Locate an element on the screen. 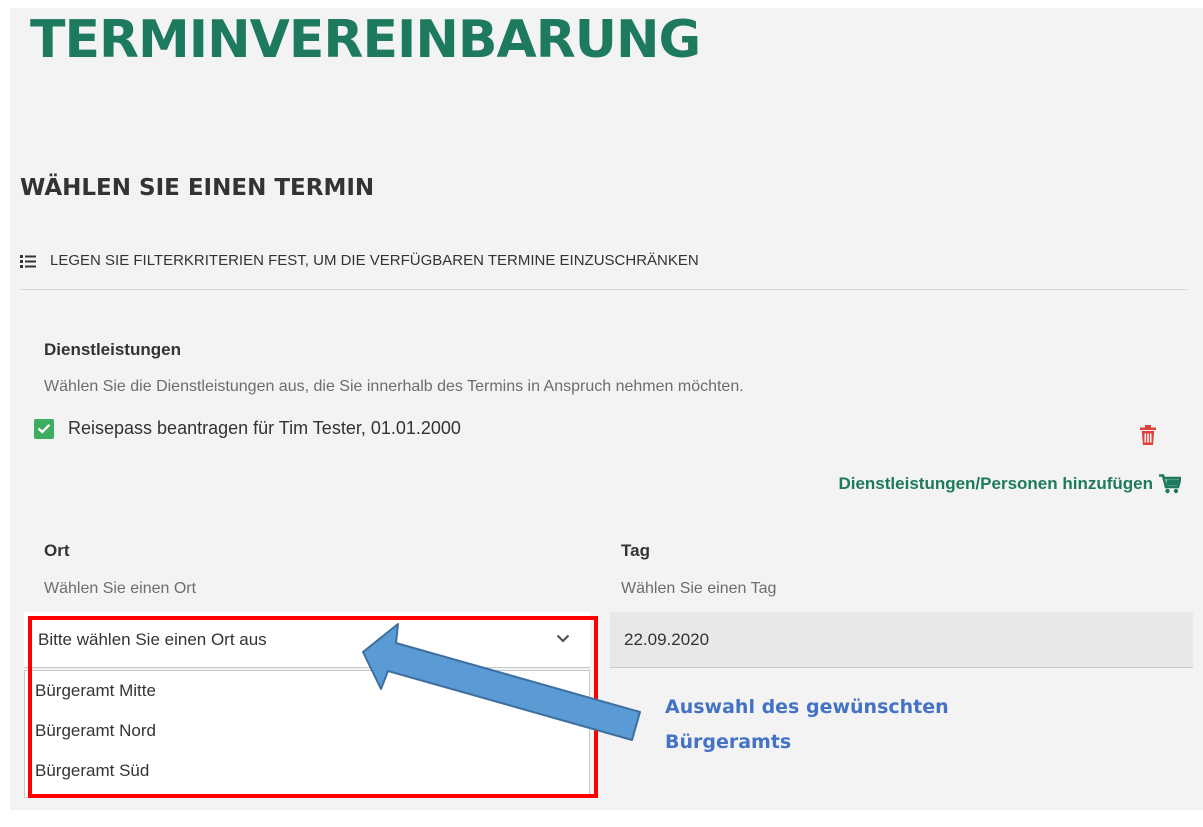 The image size is (1203, 827). location-option: Bürgeramt Süd is located at coordinates (307, 771).